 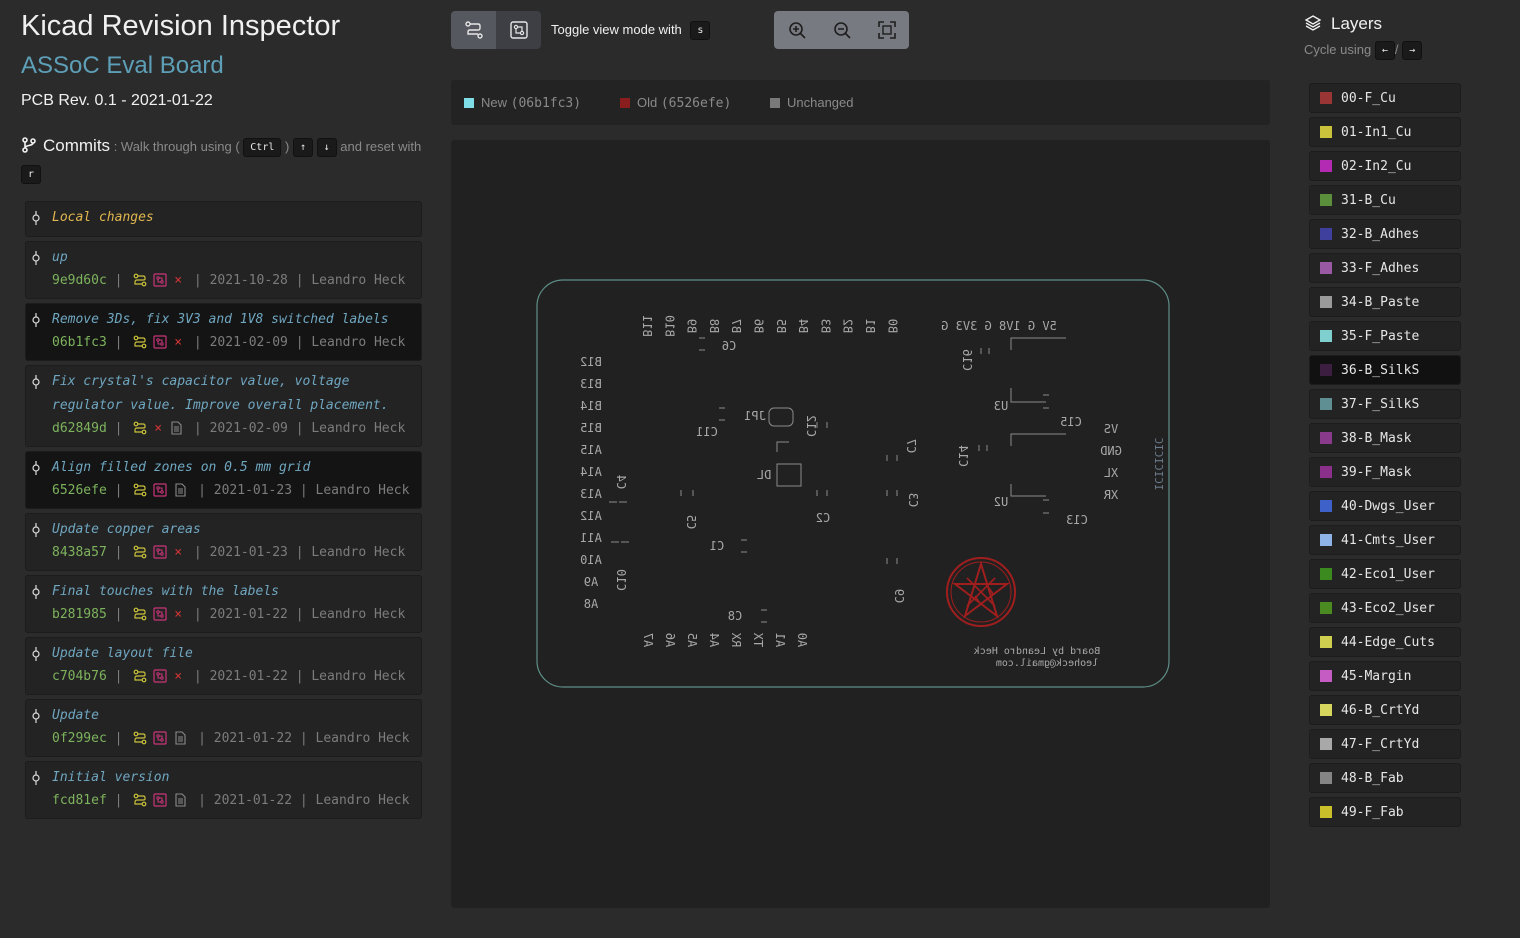 What do you see at coordinates (229, 614) in the screenshot?
I see `commit-meta: b281985 | × | 2021-01-22 | Leandro Heck` at bounding box center [229, 614].